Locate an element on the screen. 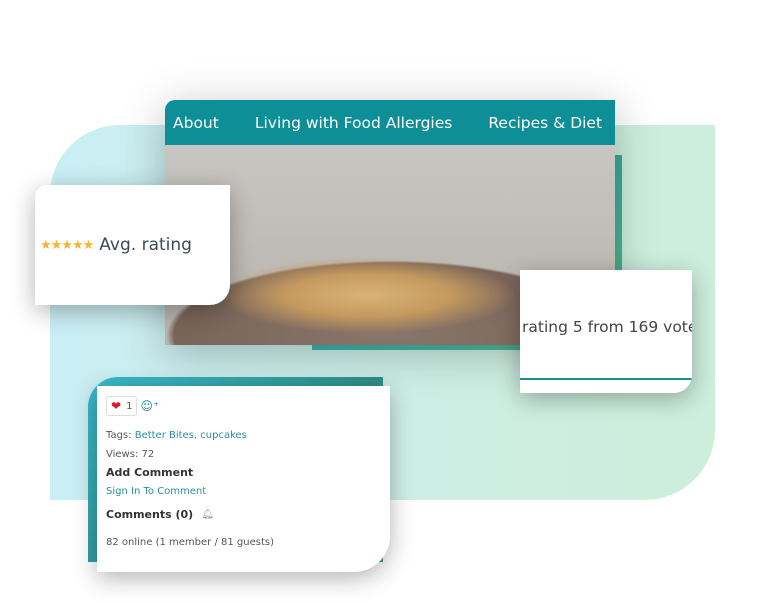  nav-item-recipes: Recipes & Diet is located at coordinates (545, 123).